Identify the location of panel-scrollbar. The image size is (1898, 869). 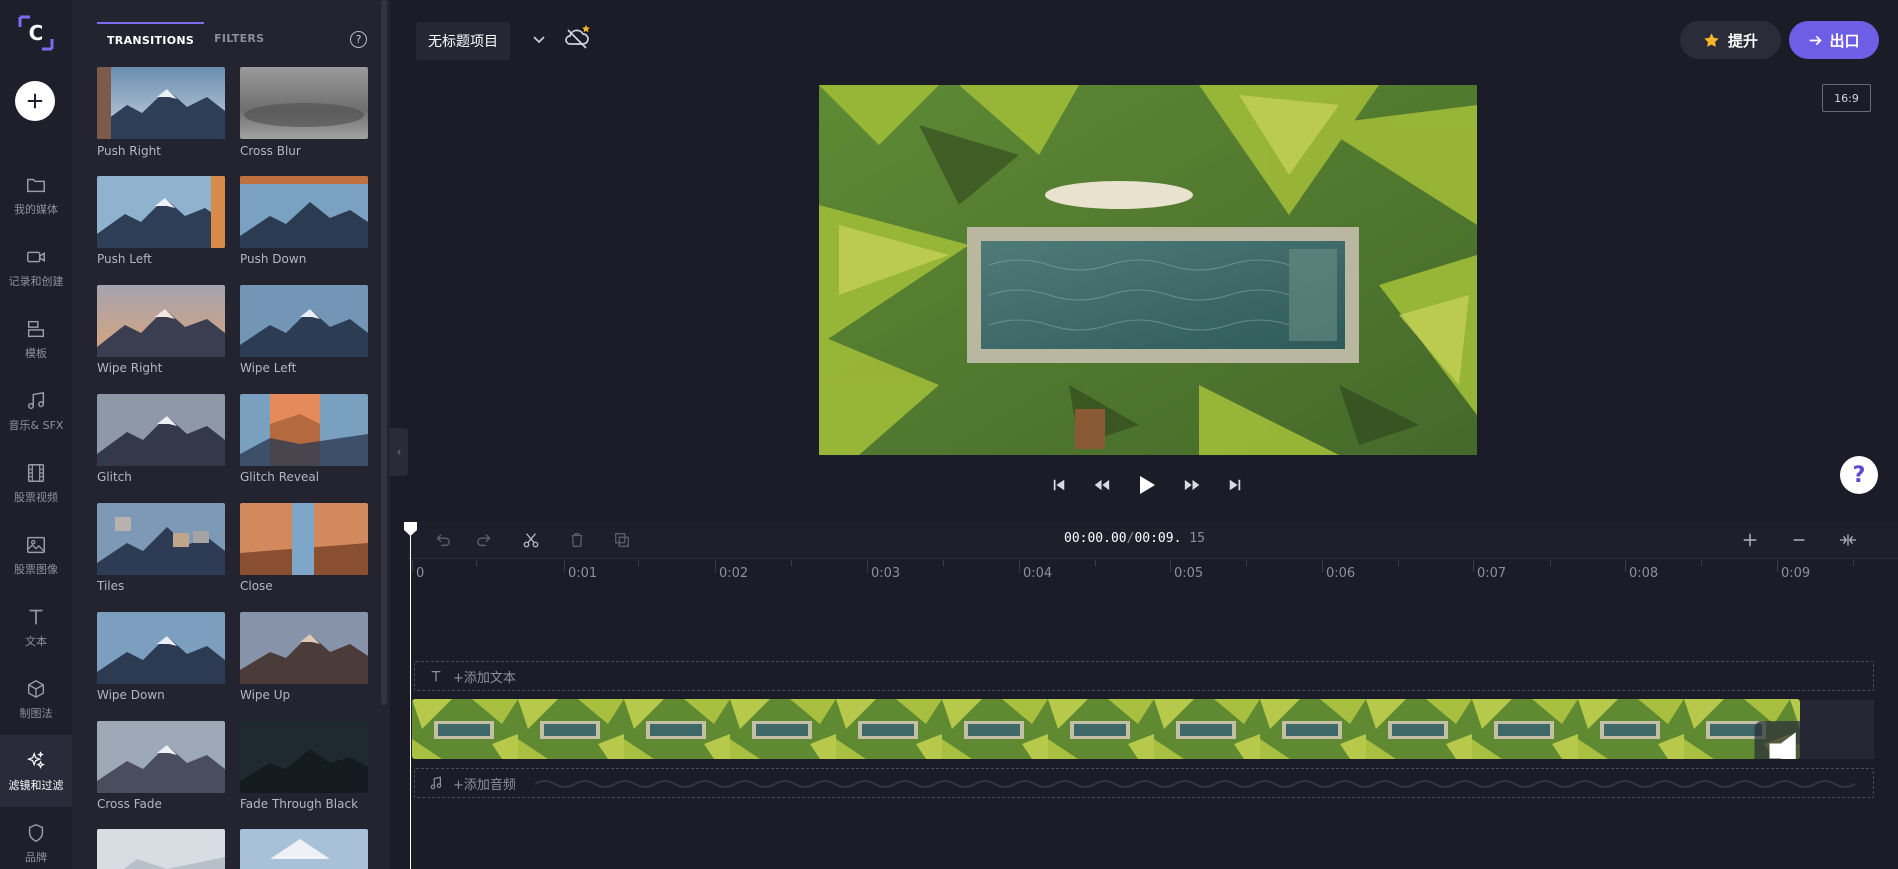
(384, 352).